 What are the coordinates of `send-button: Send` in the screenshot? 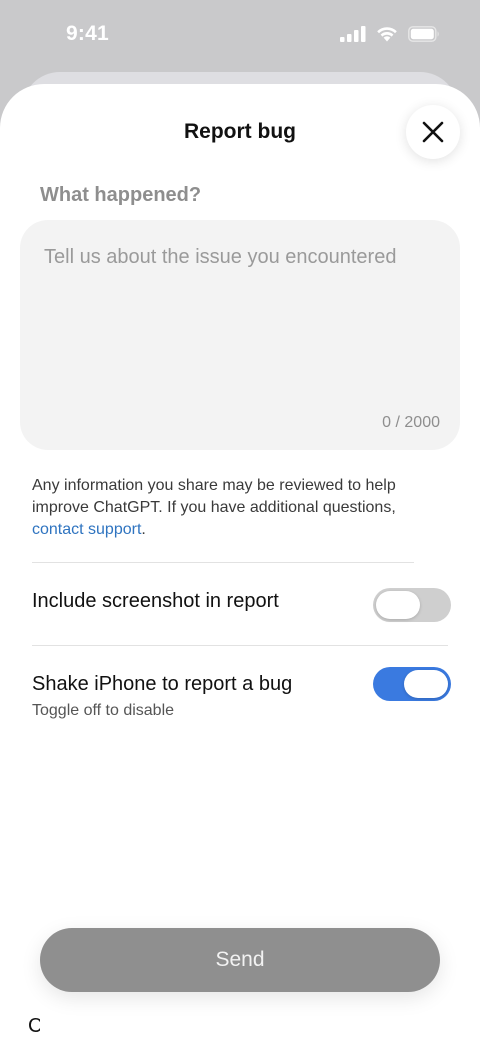 It's located at (240, 960).